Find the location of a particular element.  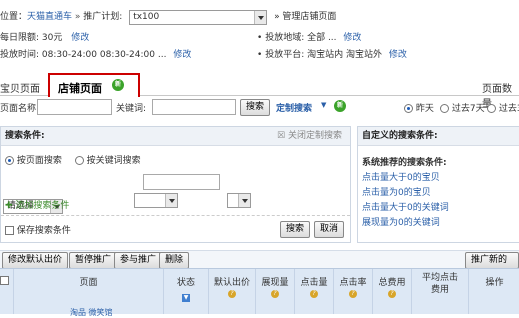

range-3: 过去3 is located at coordinates (503, 107).